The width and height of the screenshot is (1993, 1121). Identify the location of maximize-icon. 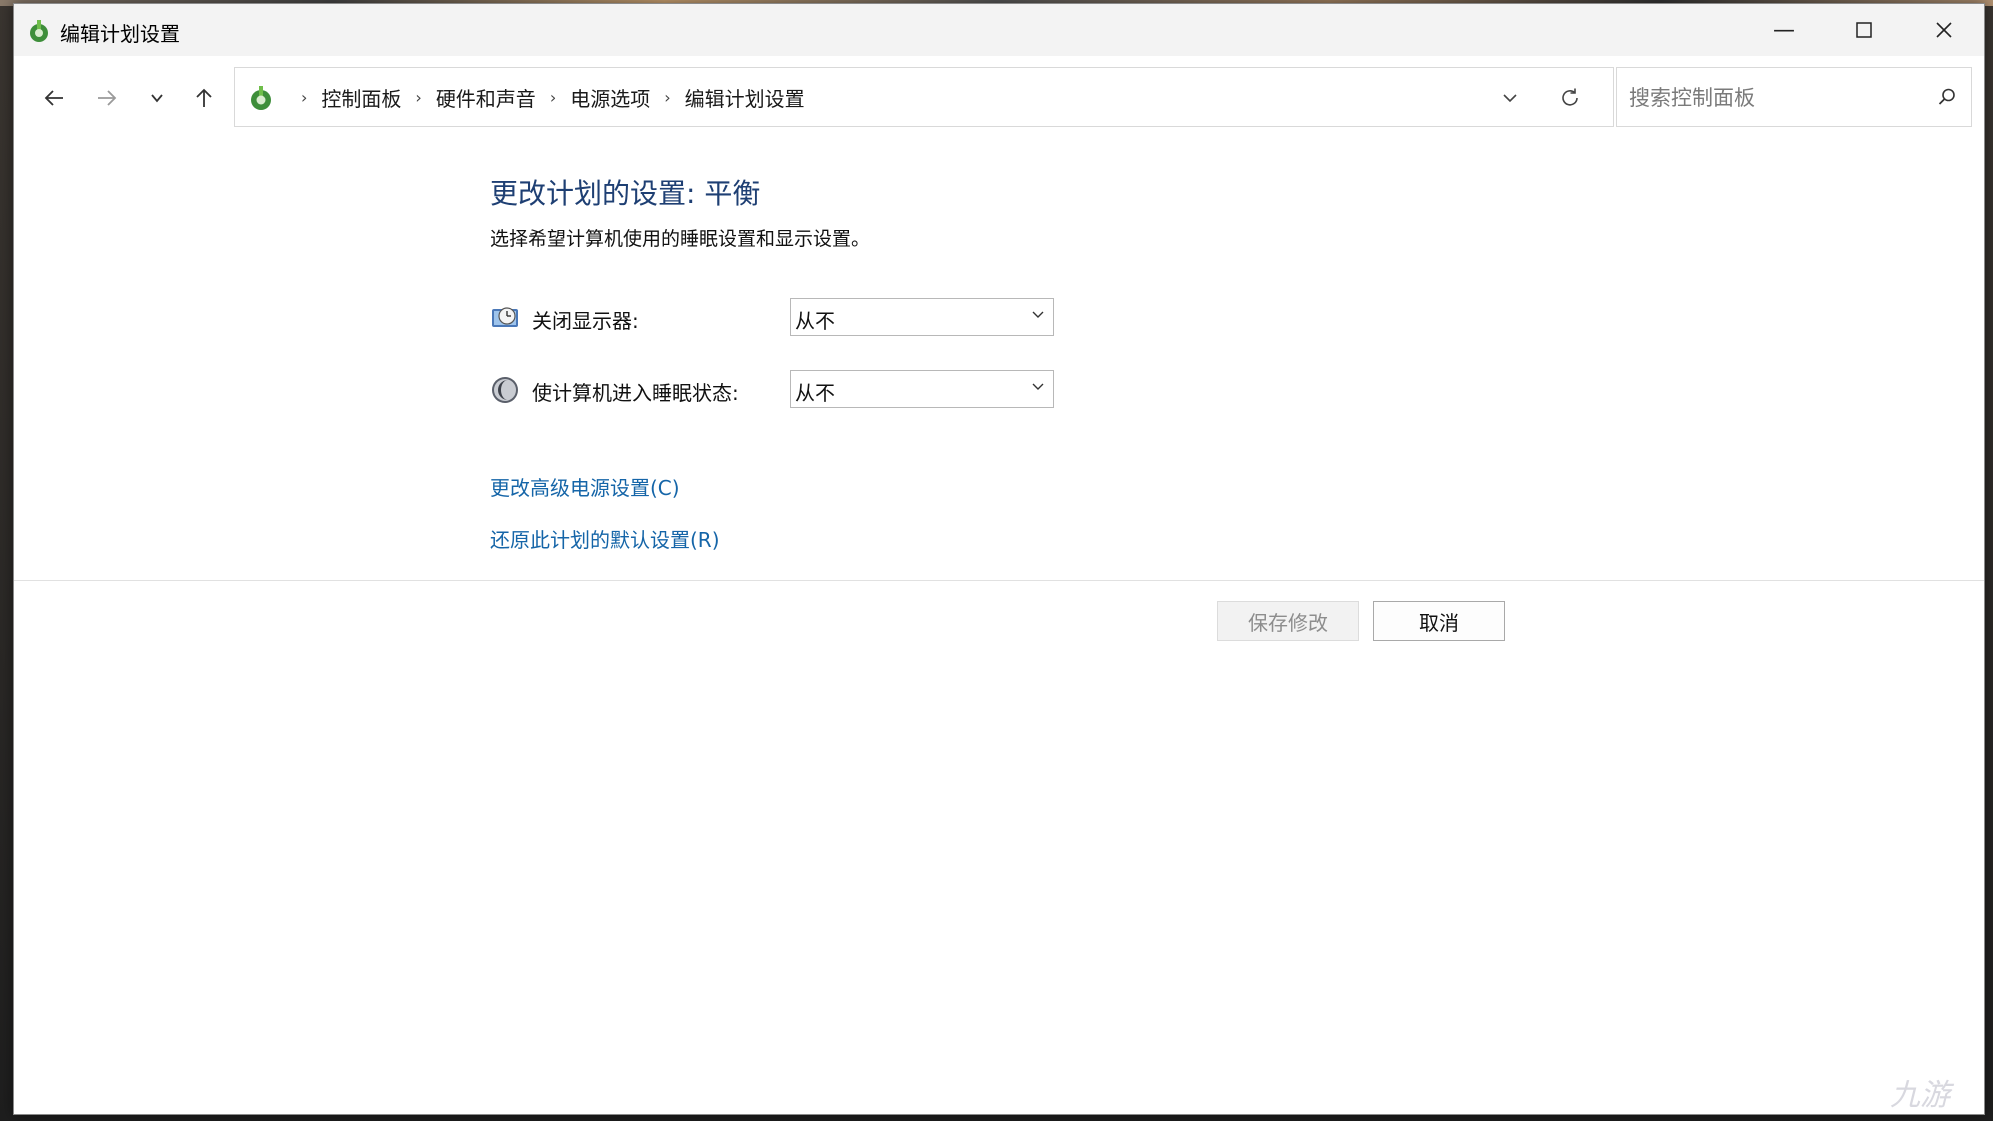
(1864, 30).